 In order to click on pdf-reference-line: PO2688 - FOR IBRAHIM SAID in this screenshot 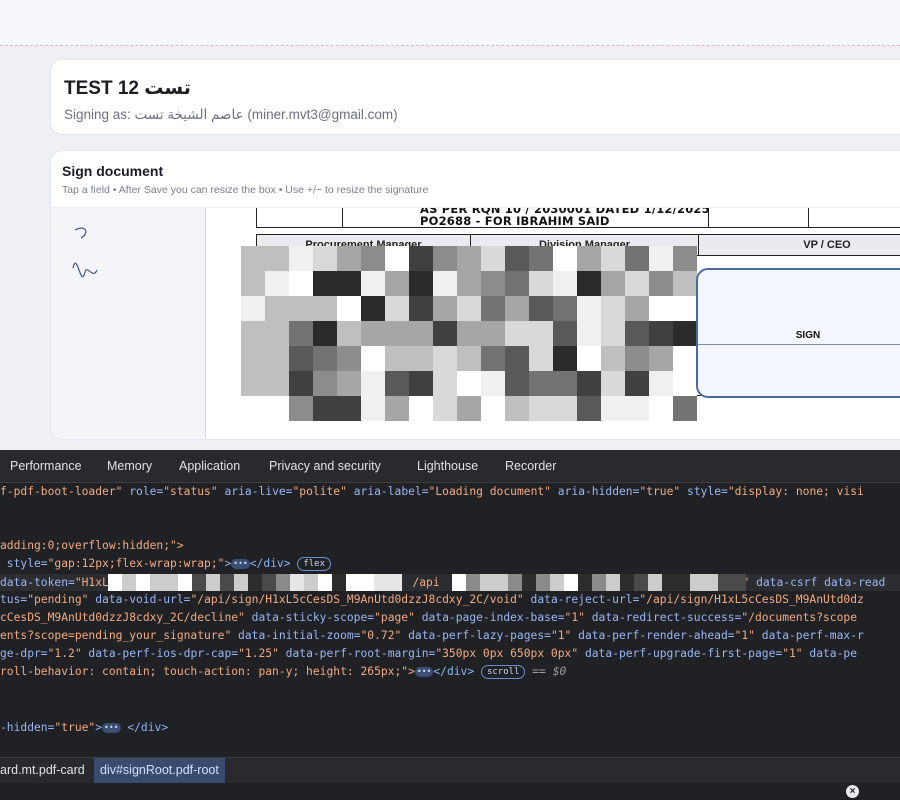, I will do `click(515, 221)`.